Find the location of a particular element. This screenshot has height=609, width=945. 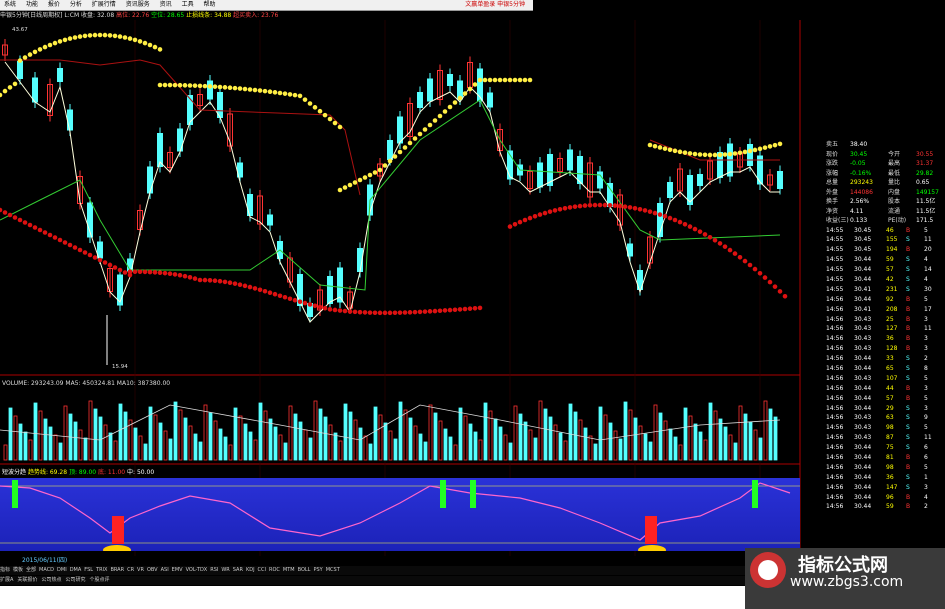

tab-19: CCI is located at coordinates (262, 570).